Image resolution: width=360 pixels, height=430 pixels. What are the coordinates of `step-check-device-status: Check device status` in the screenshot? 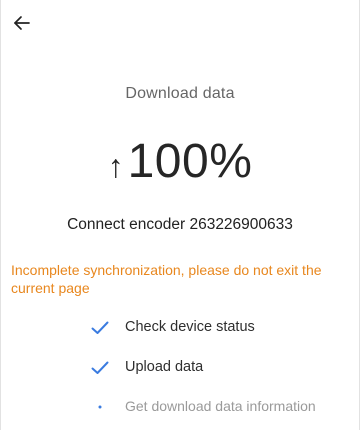 It's located at (209, 328).